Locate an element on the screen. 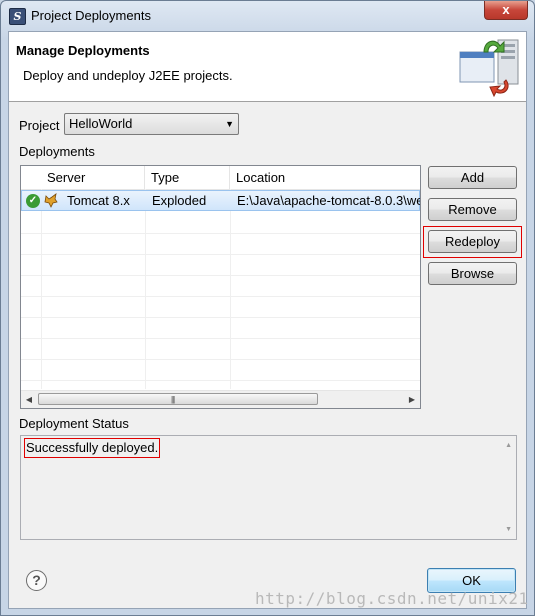 This screenshot has height=616, width=535. check-icon: ✓ is located at coordinates (33, 201).